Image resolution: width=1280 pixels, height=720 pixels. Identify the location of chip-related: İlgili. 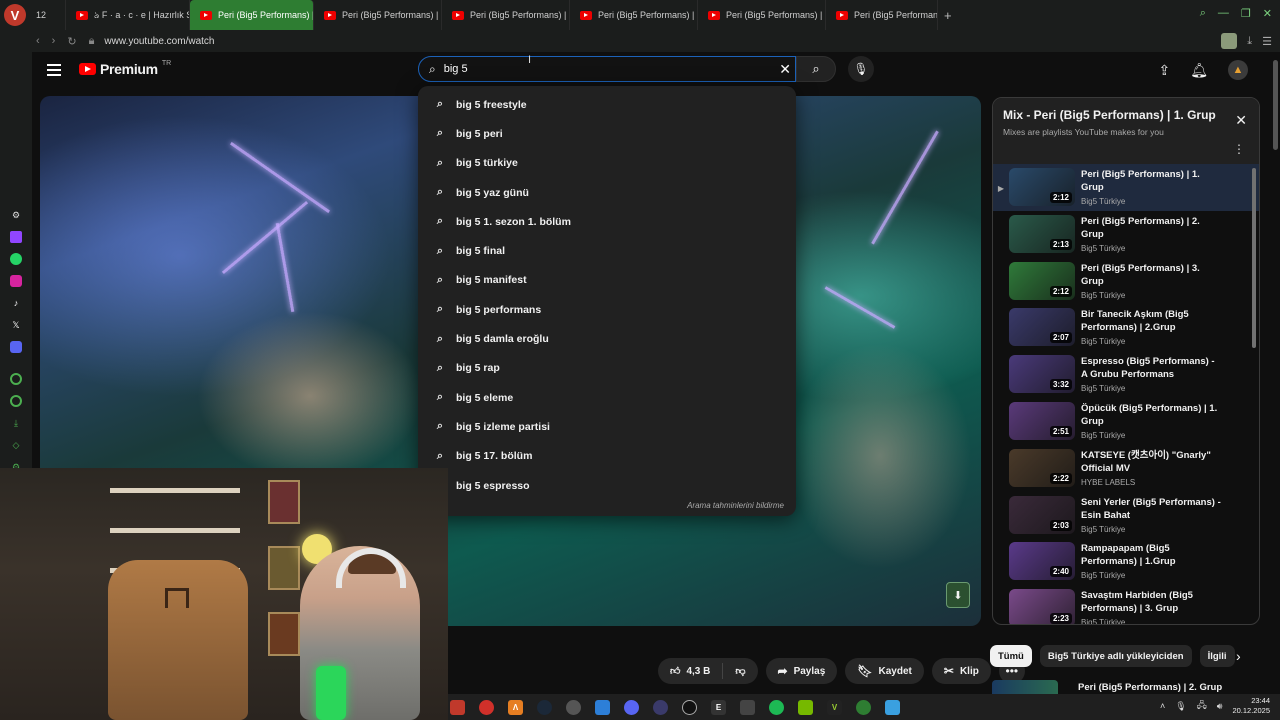
(1217, 656).